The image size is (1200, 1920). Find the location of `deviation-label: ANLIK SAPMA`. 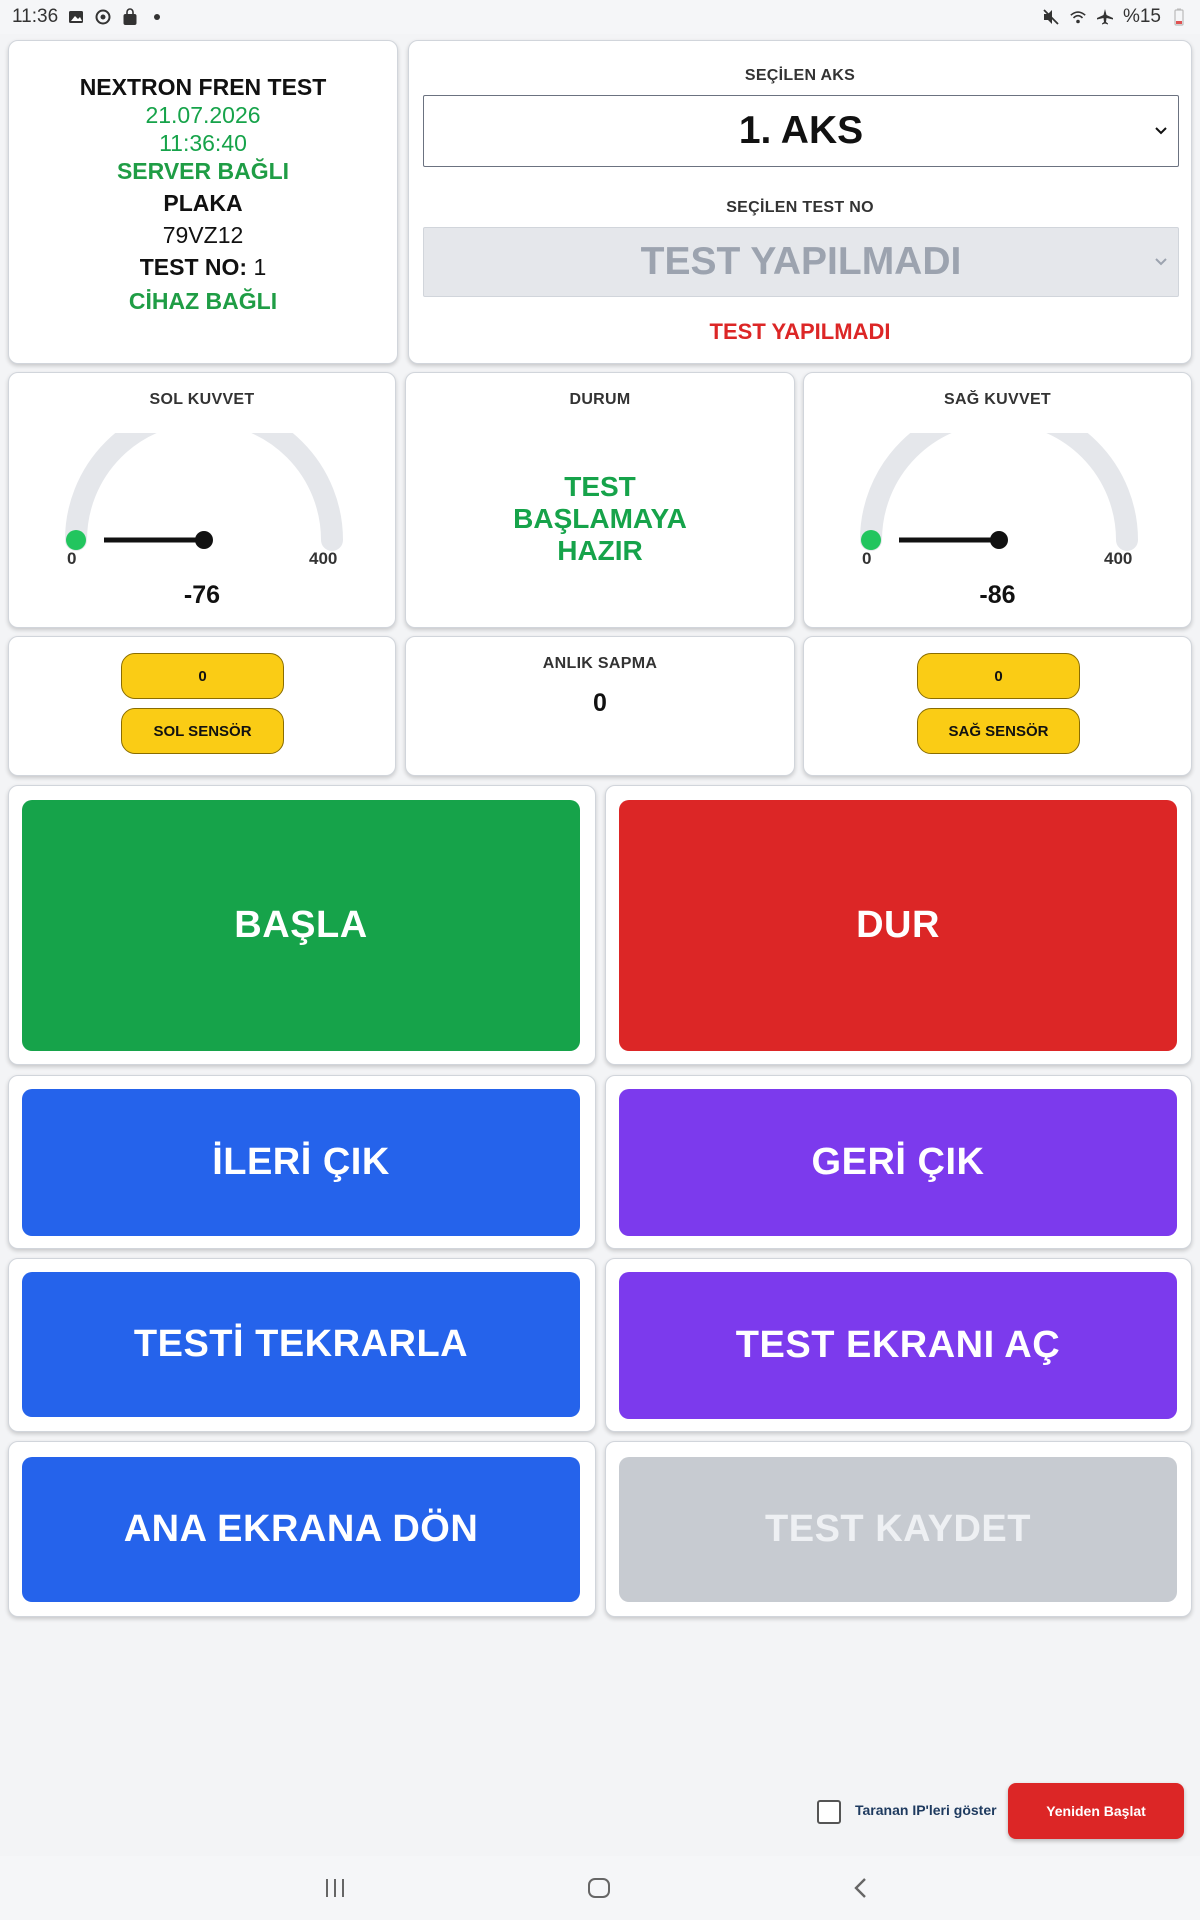

deviation-label: ANLIK SAPMA is located at coordinates (600, 663).